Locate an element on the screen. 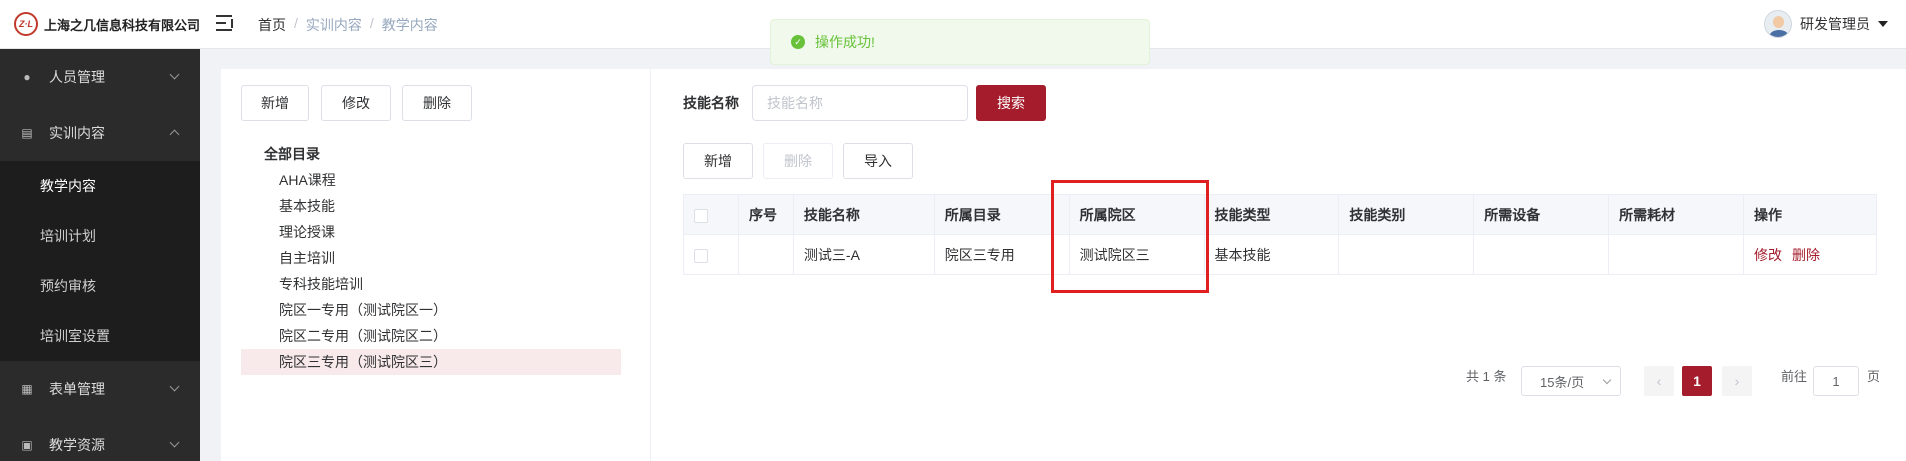 This screenshot has width=1906, height=461. user-icon: ● is located at coordinates (27, 77).